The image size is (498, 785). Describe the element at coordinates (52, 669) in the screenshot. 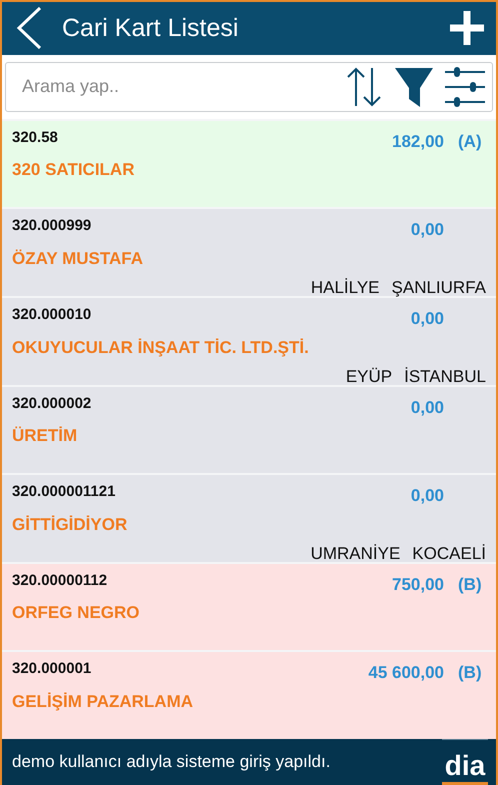

I see `account-code: 320.000001` at that location.